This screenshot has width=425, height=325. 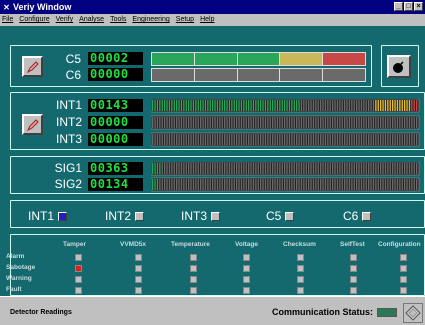 I want to click on col-voltage: Voltage, so click(x=246, y=244).